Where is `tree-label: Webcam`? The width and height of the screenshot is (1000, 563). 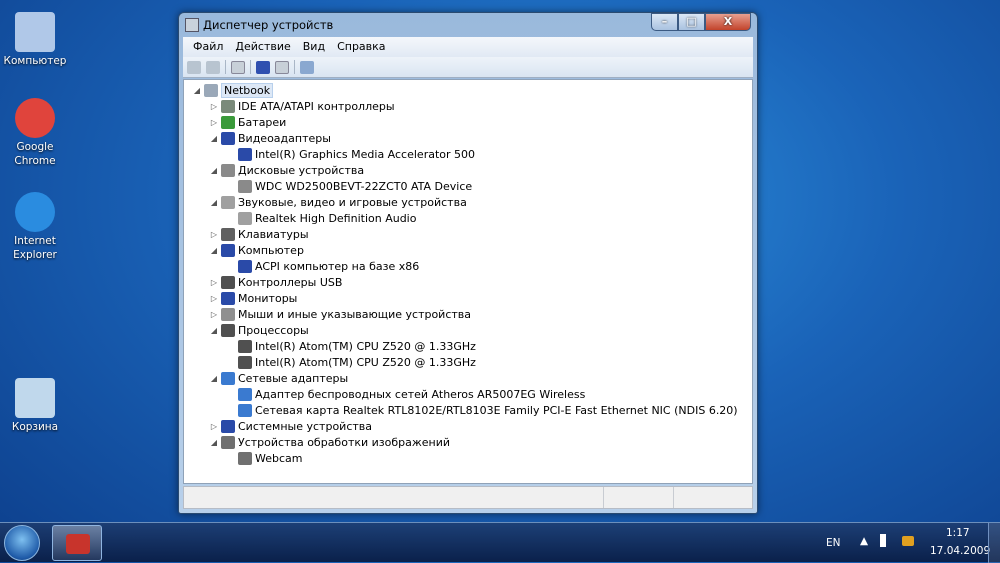 tree-label: Webcam is located at coordinates (279, 458).